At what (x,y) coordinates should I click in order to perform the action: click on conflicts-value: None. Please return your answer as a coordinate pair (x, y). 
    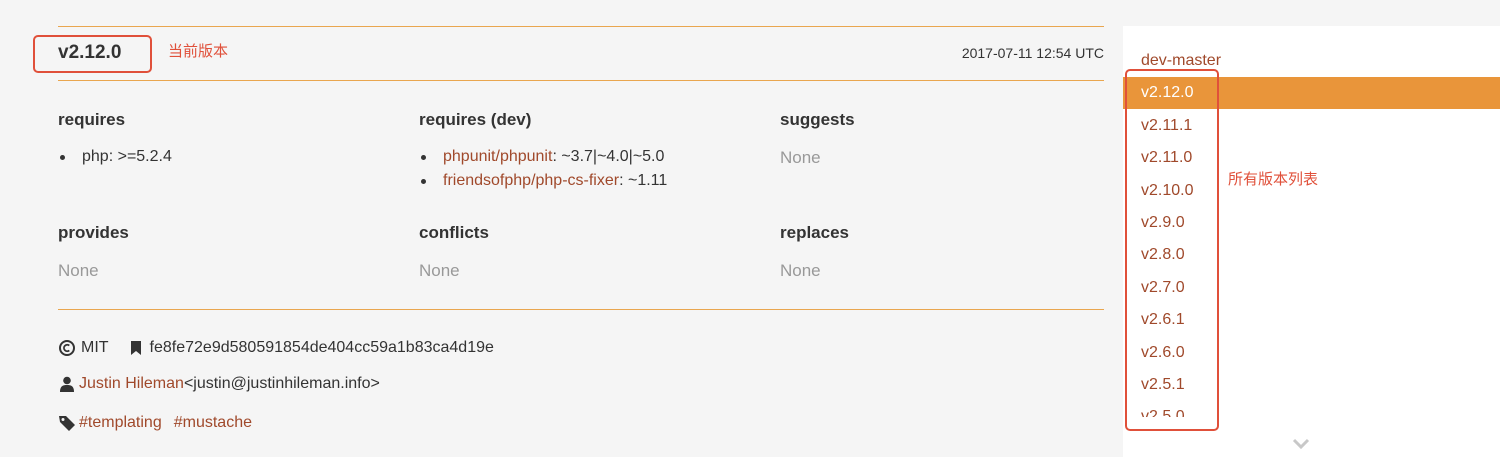
    Looking at the image, I should click on (439, 270).